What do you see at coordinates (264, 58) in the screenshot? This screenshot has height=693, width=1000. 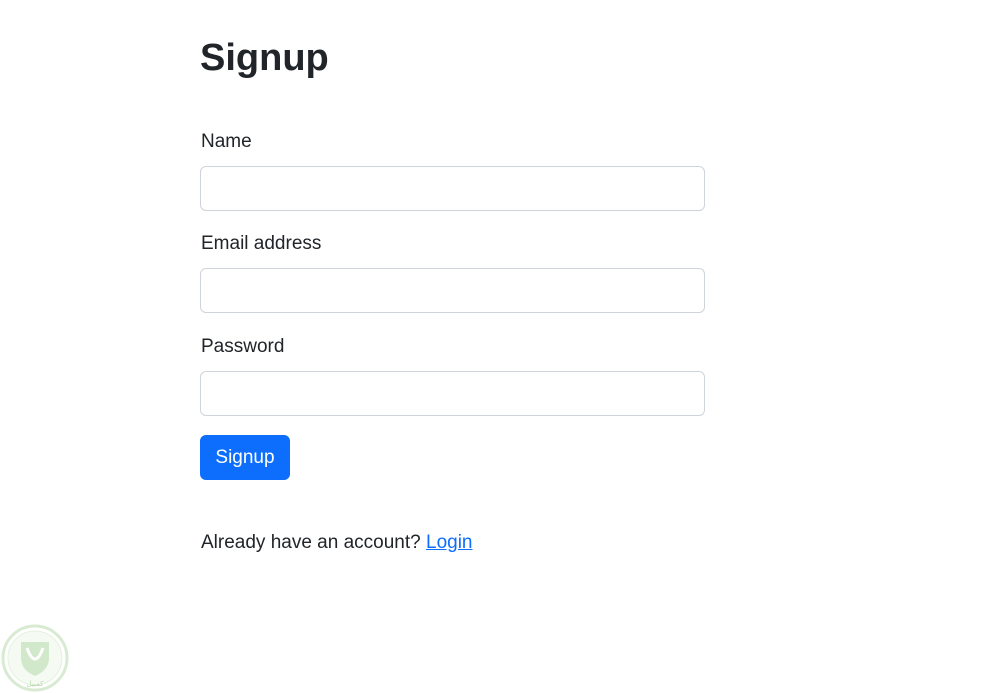 I see `page-title: Signup` at bounding box center [264, 58].